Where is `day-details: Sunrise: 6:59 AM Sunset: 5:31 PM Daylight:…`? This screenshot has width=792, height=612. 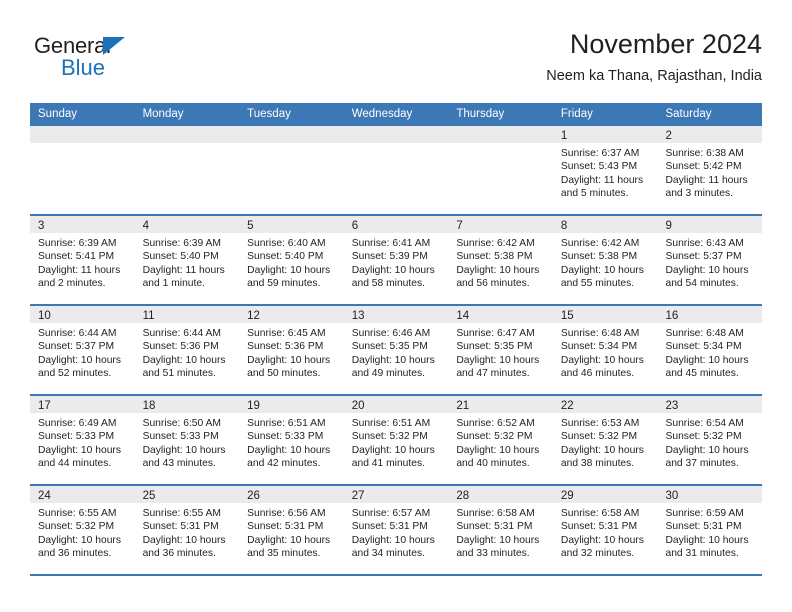
day-details: Sunrise: 6:59 AM Sunset: 5:31 PM Daylight:… is located at coordinates (709, 532).